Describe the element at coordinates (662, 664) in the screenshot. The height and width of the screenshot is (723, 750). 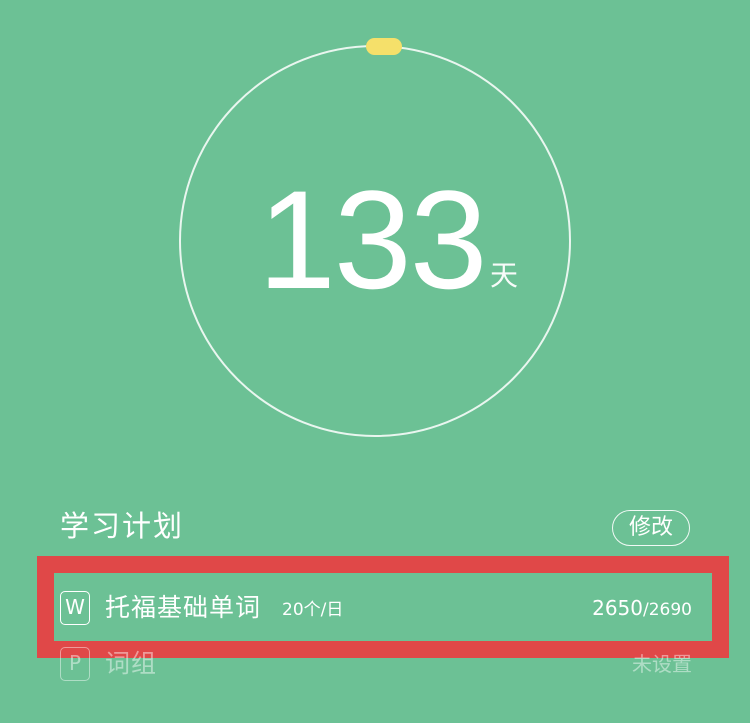
I see `plan-item-status: 未设置` at that location.